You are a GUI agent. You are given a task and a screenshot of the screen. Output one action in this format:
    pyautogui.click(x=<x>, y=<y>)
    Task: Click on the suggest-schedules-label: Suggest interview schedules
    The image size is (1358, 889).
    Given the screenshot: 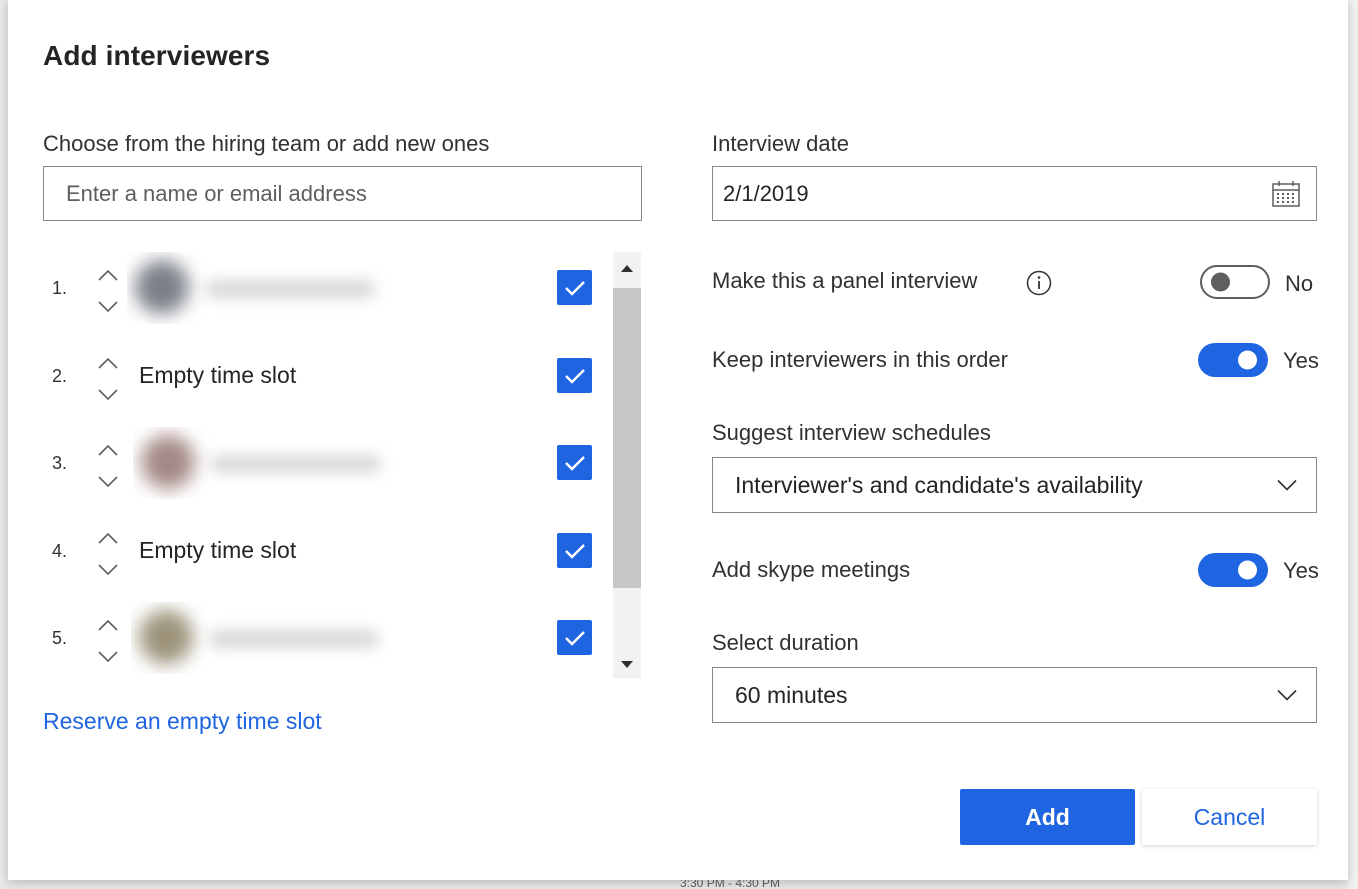 What is the action you would take?
    pyautogui.click(x=851, y=432)
    